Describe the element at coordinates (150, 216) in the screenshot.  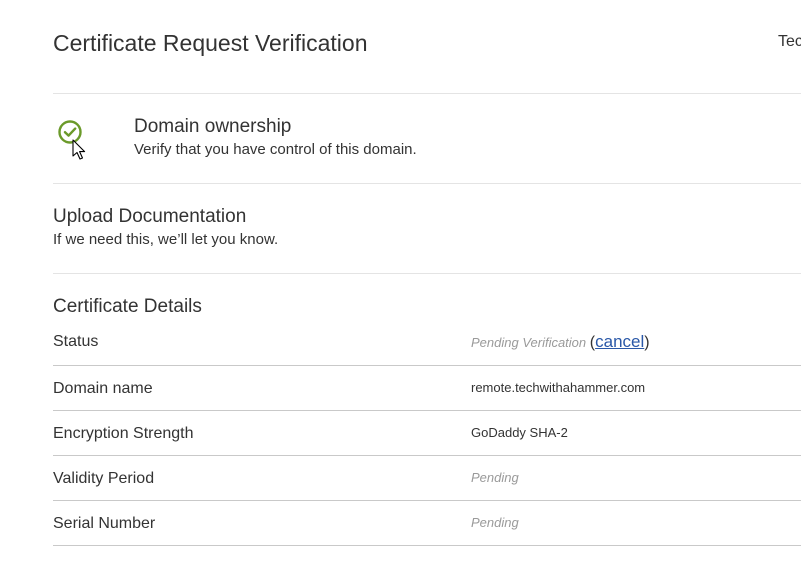
I see `step-title: Upload Documentation` at that location.